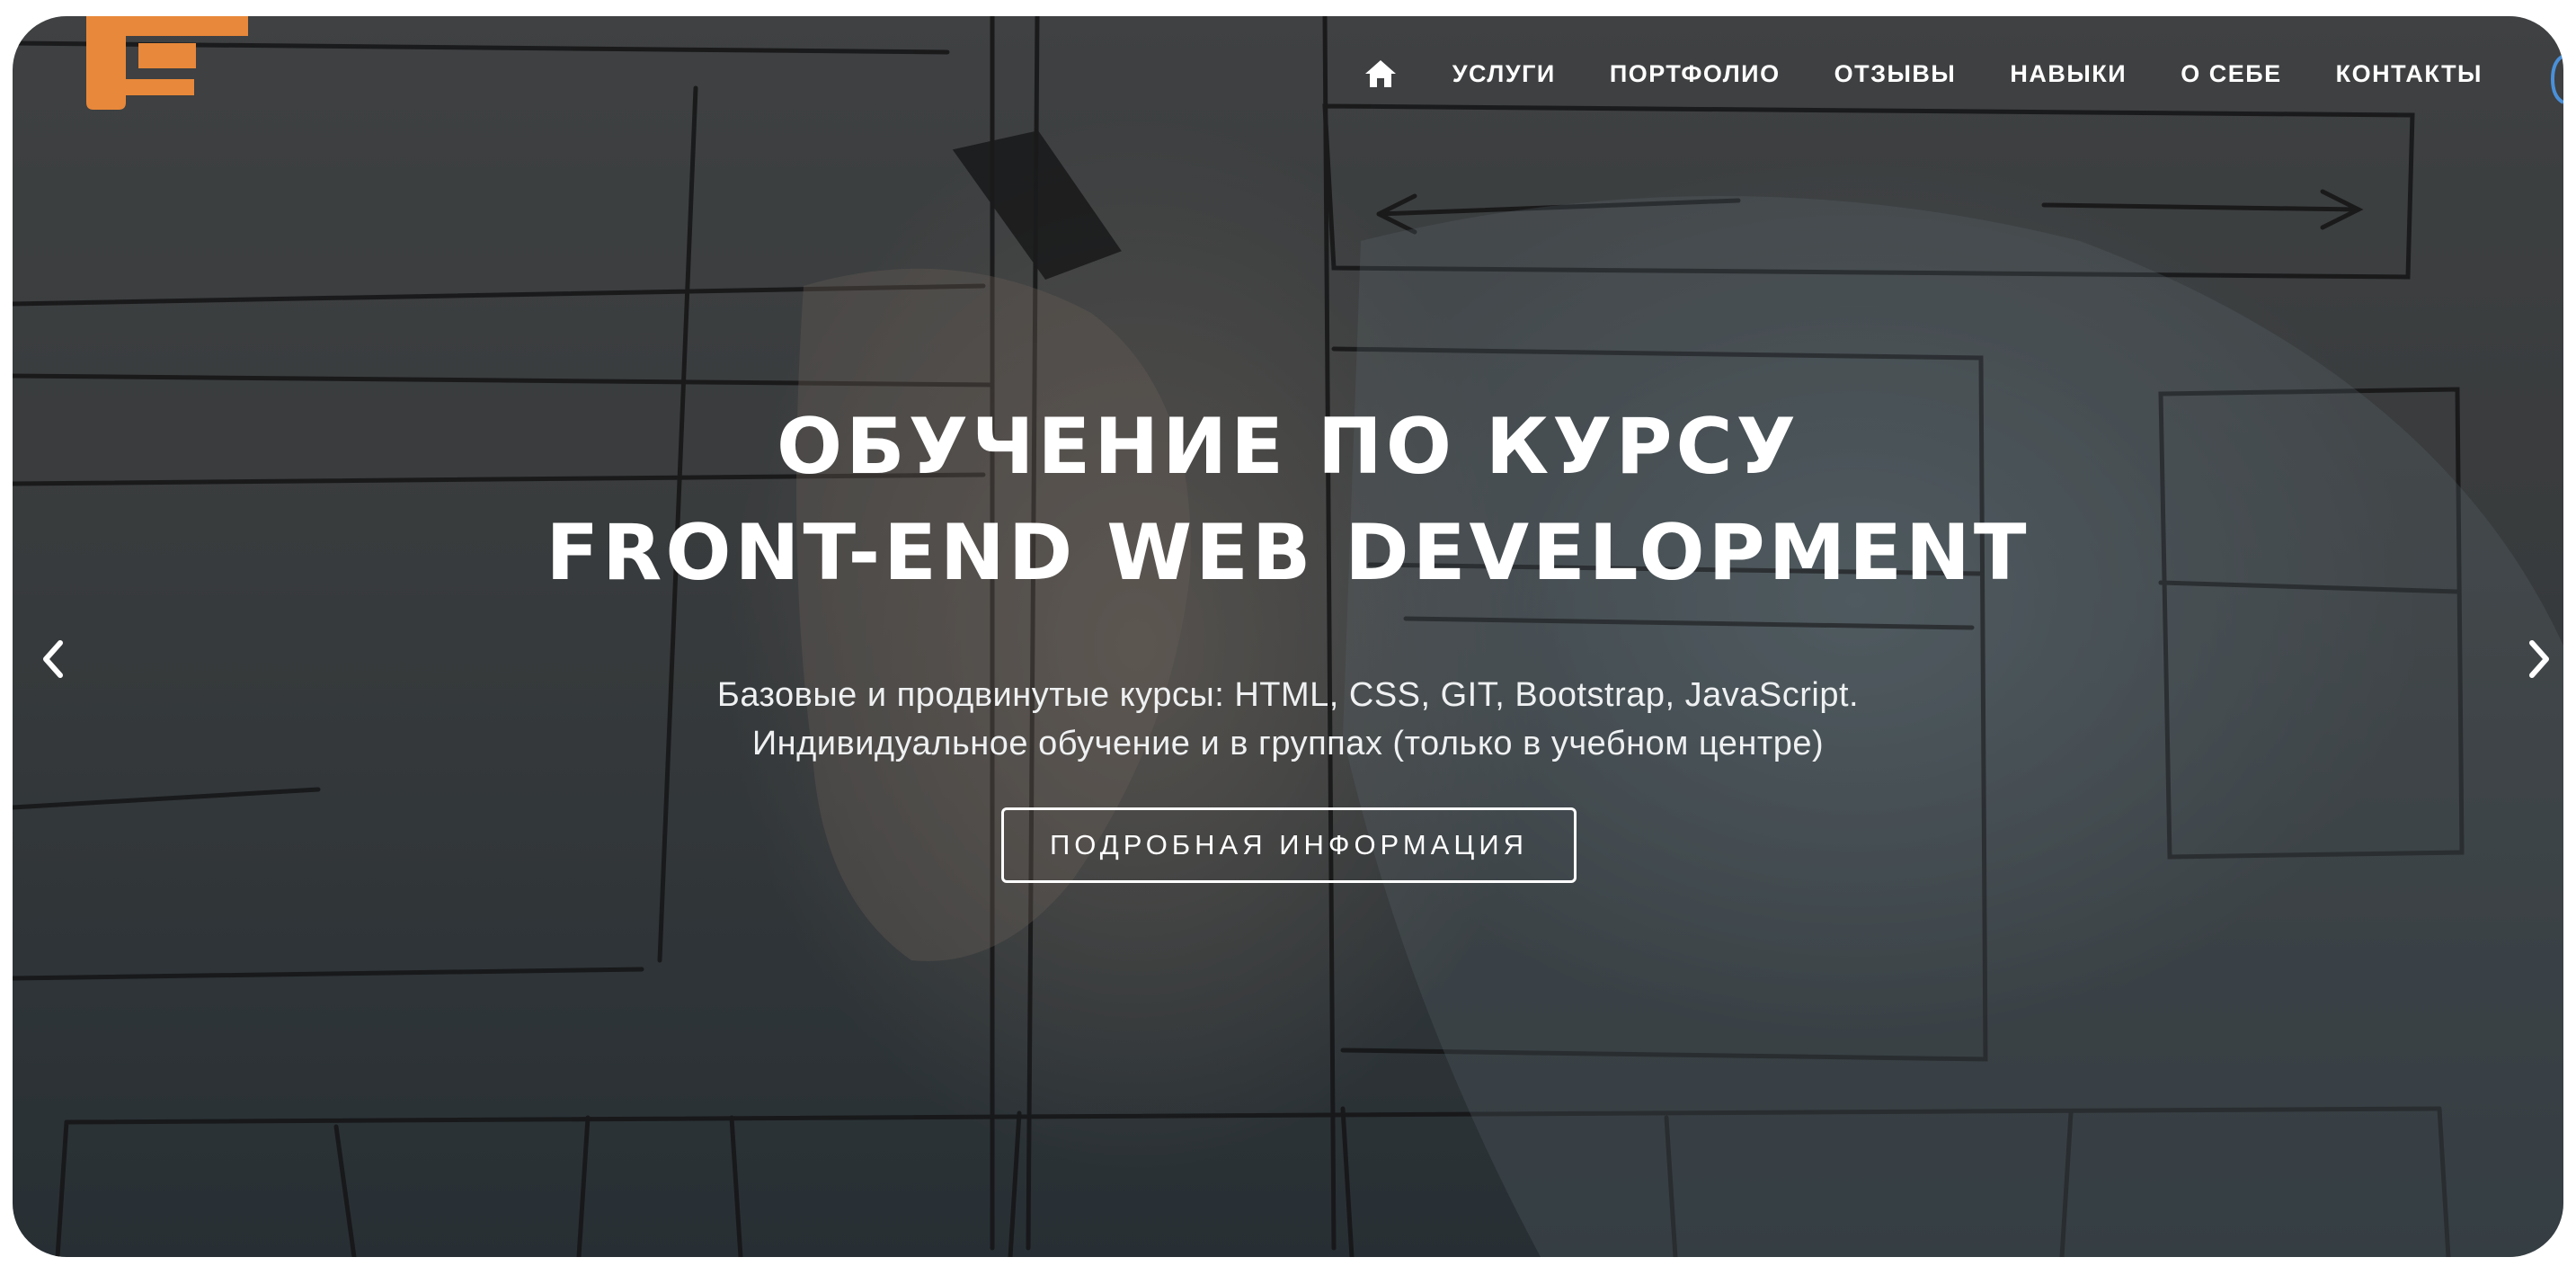  I want to click on nav-item-about: О СЕБЕ, so click(2231, 73).